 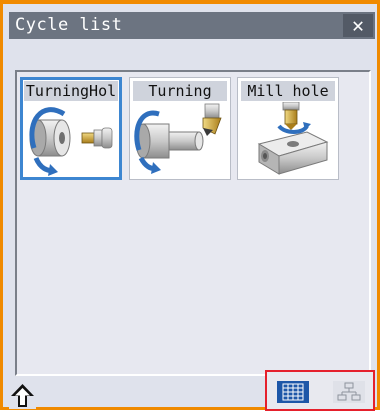 I want to click on grid-icon, so click(x=293, y=392).